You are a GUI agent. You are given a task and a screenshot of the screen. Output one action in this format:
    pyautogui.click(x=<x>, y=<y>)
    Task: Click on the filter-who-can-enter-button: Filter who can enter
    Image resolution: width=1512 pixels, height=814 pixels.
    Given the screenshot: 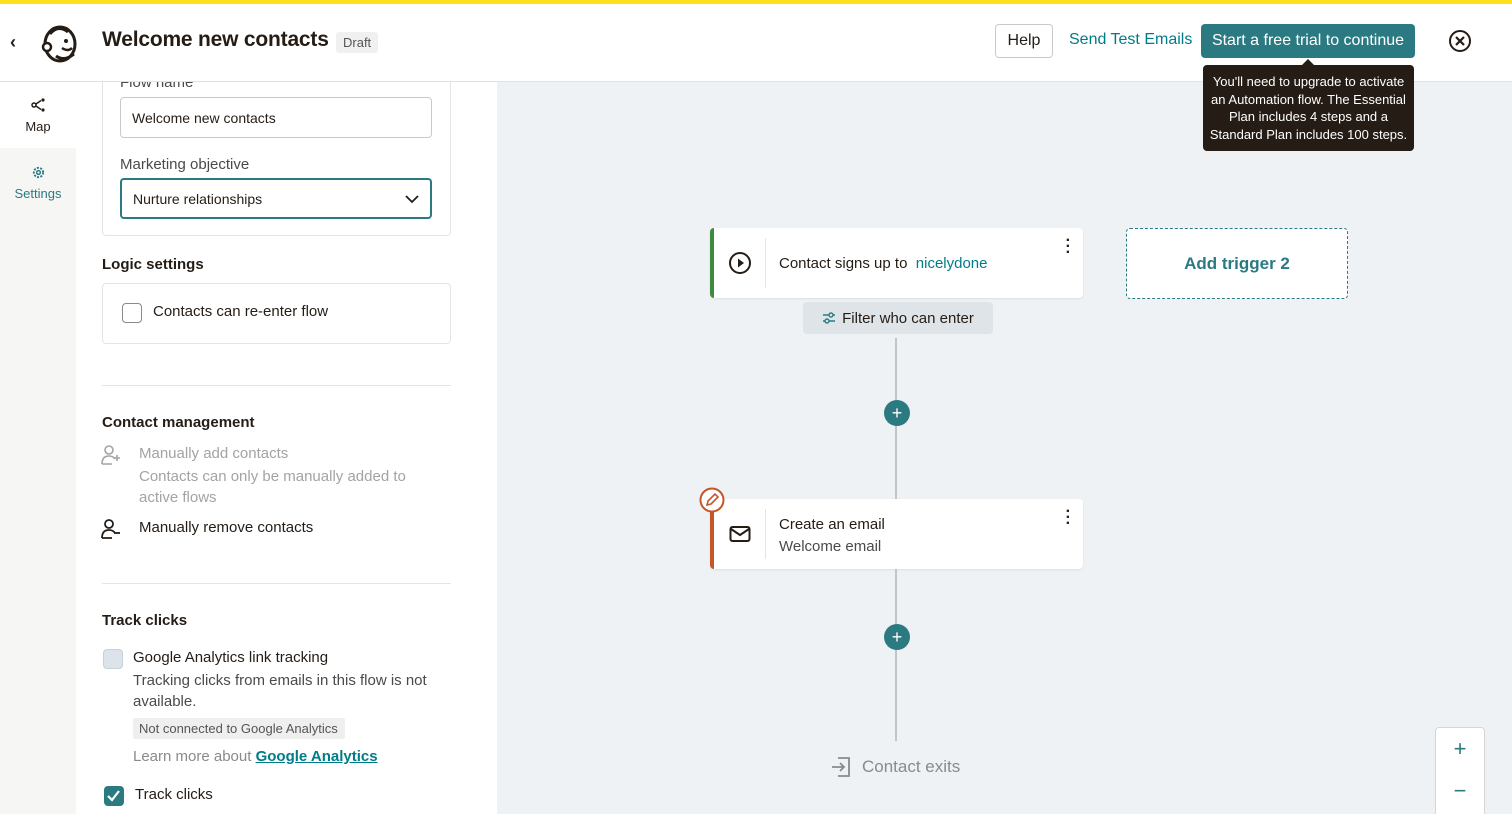 What is the action you would take?
    pyautogui.click(x=898, y=318)
    